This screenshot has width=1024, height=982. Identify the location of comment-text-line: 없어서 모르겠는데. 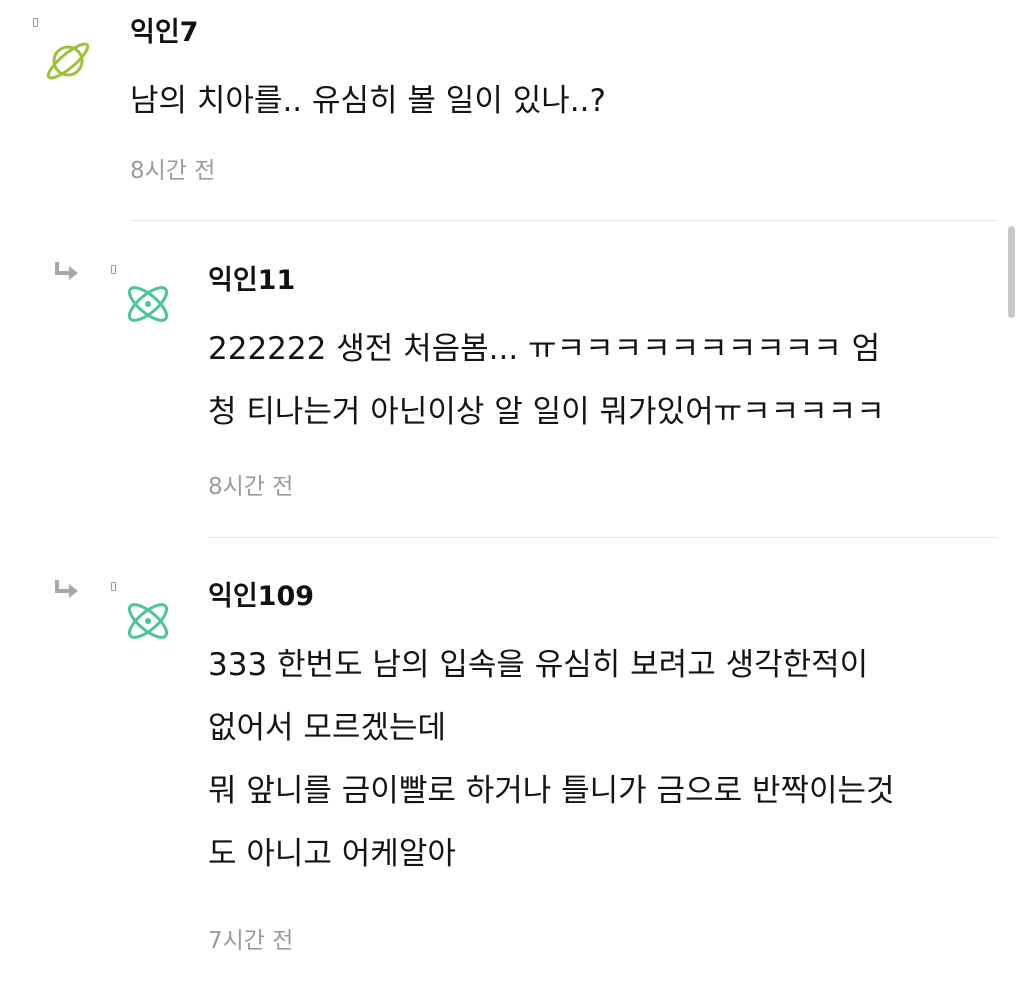
(327, 728).